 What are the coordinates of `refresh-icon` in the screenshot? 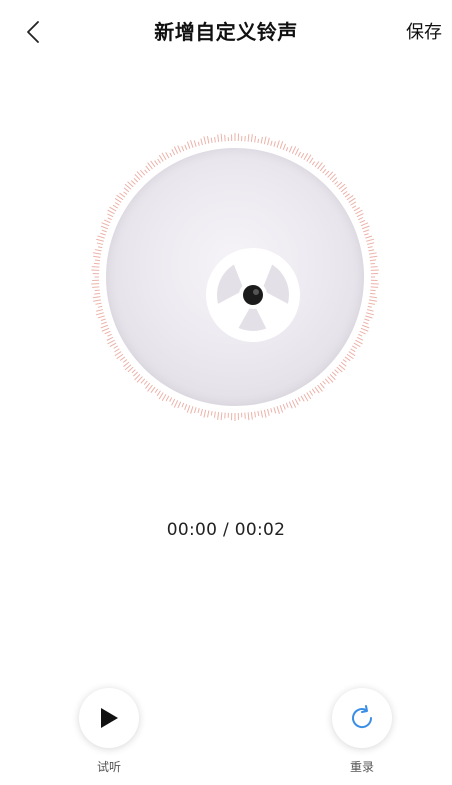 It's located at (362, 717).